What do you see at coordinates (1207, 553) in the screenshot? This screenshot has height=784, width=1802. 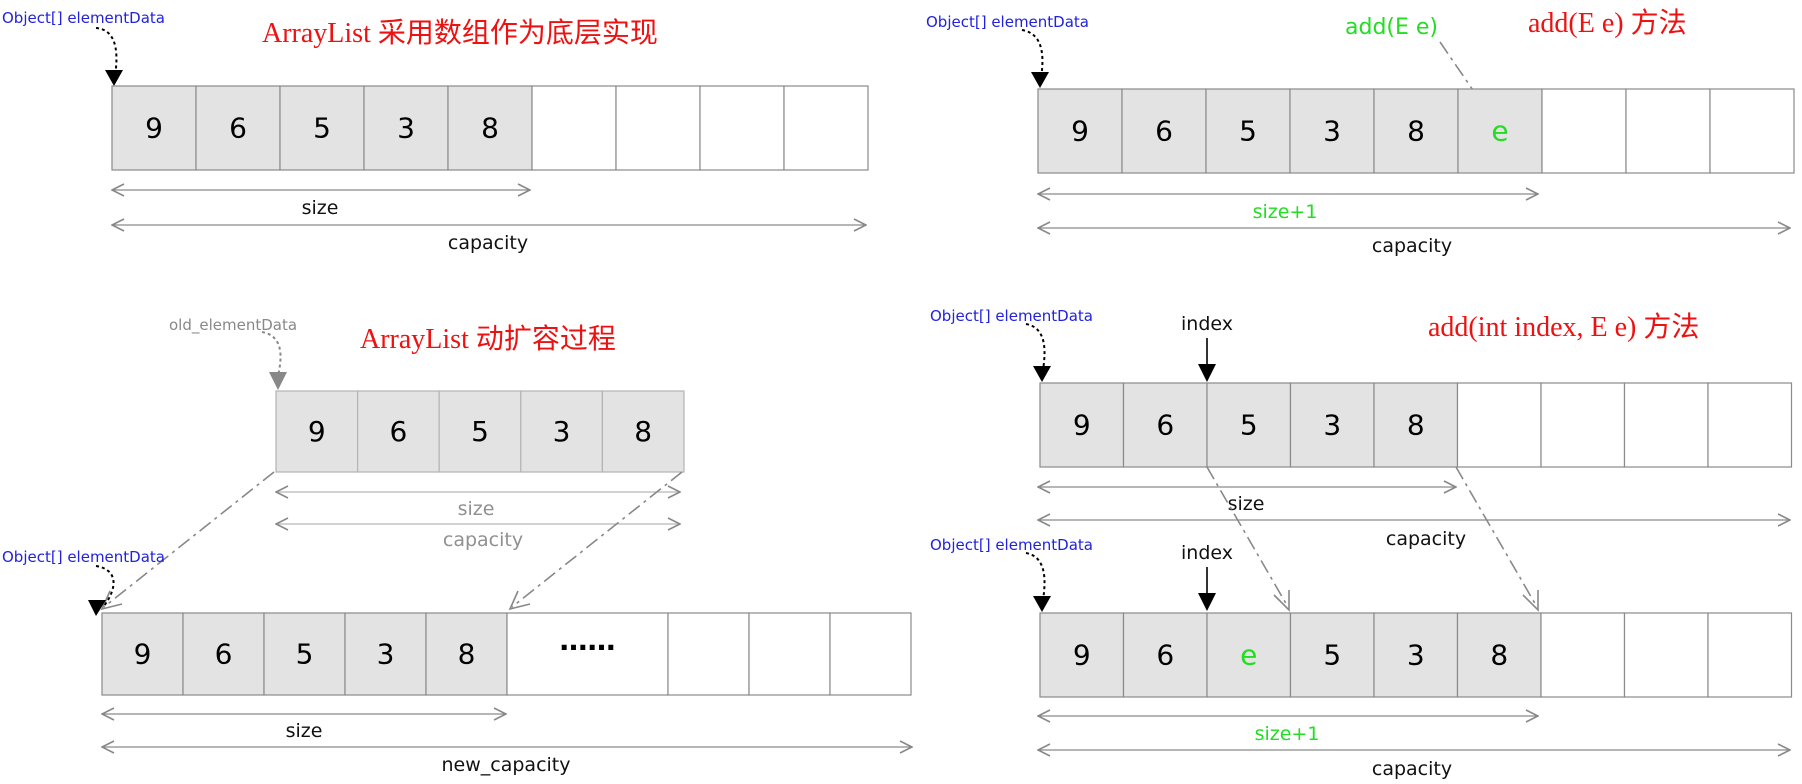 I see `after-index-label: index` at bounding box center [1207, 553].